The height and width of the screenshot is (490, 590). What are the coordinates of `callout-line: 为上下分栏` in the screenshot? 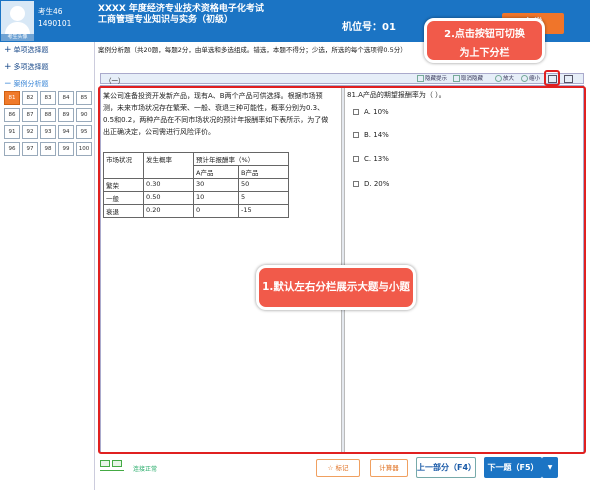 It's located at (484, 53).